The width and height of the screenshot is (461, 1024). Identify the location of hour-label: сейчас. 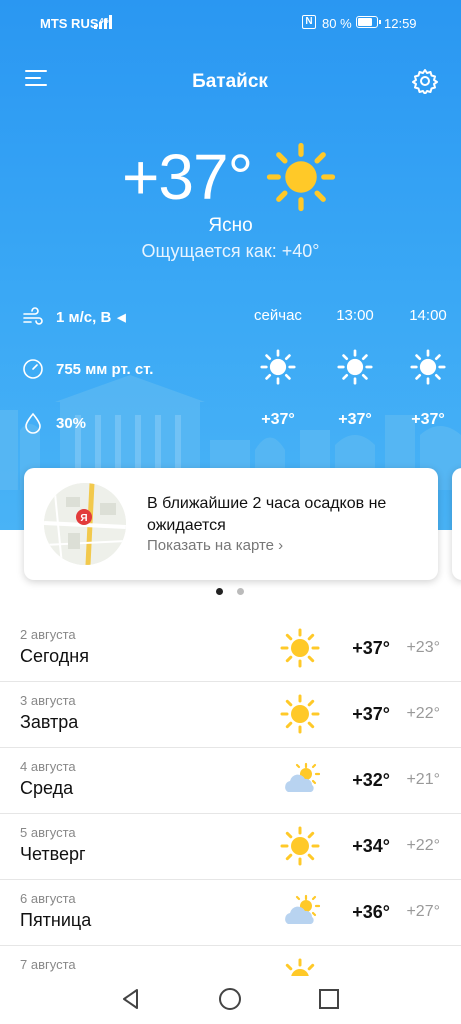
(278, 315).